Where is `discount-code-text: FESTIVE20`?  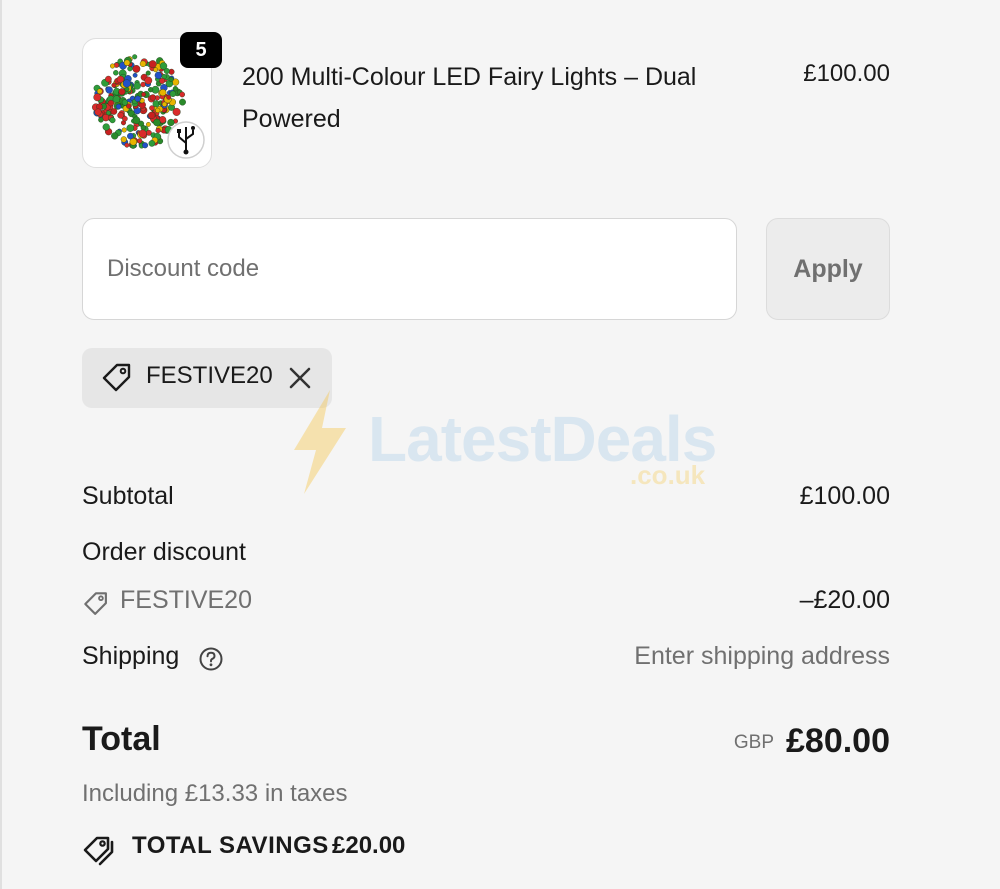 discount-code-text: FESTIVE20 is located at coordinates (186, 600).